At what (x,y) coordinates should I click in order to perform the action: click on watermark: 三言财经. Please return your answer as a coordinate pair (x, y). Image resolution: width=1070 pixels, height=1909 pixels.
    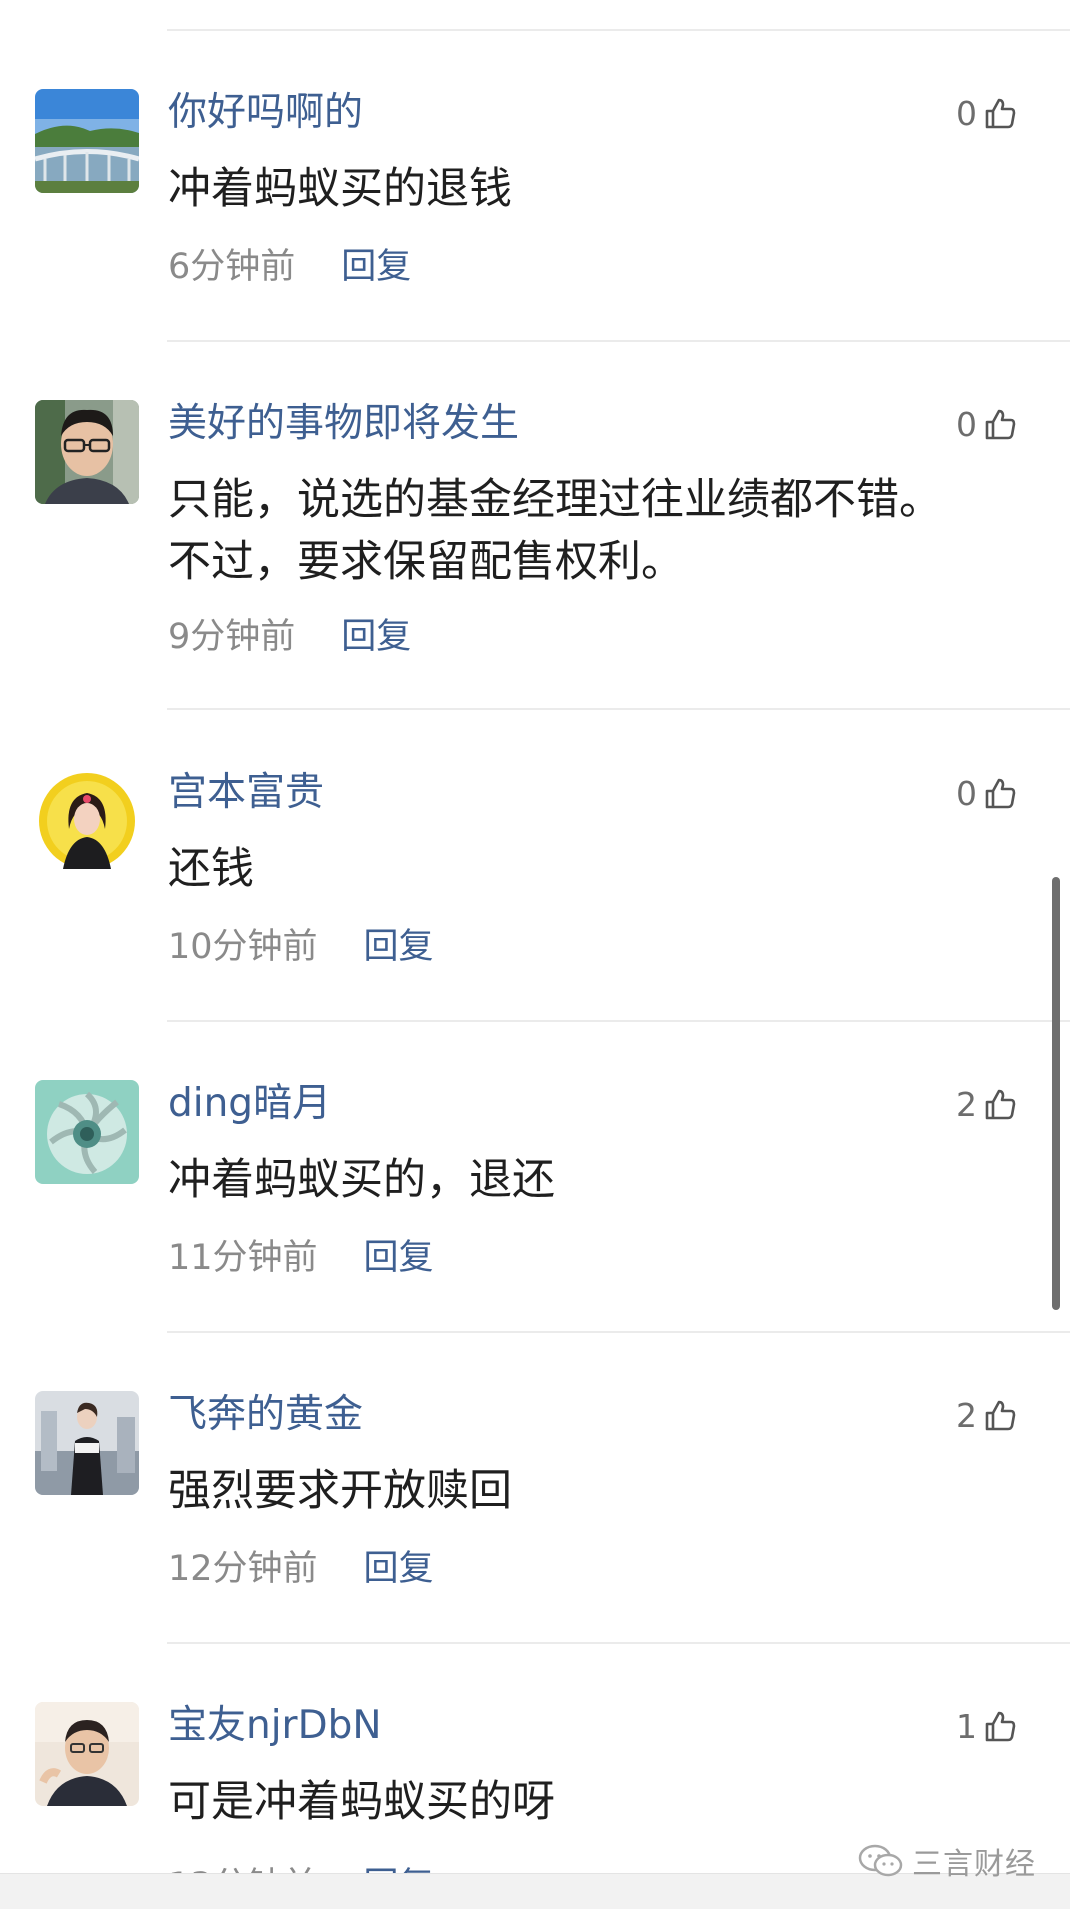
    Looking at the image, I should click on (947, 1861).